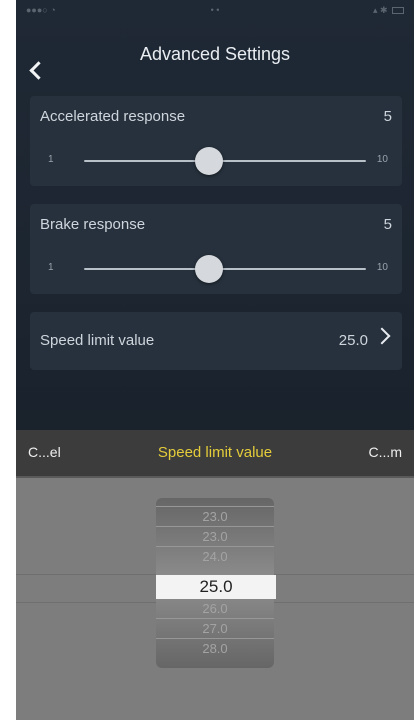 The image size is (414, 720). I want to click on accelerated-response-value: 5, so click(387, 116).